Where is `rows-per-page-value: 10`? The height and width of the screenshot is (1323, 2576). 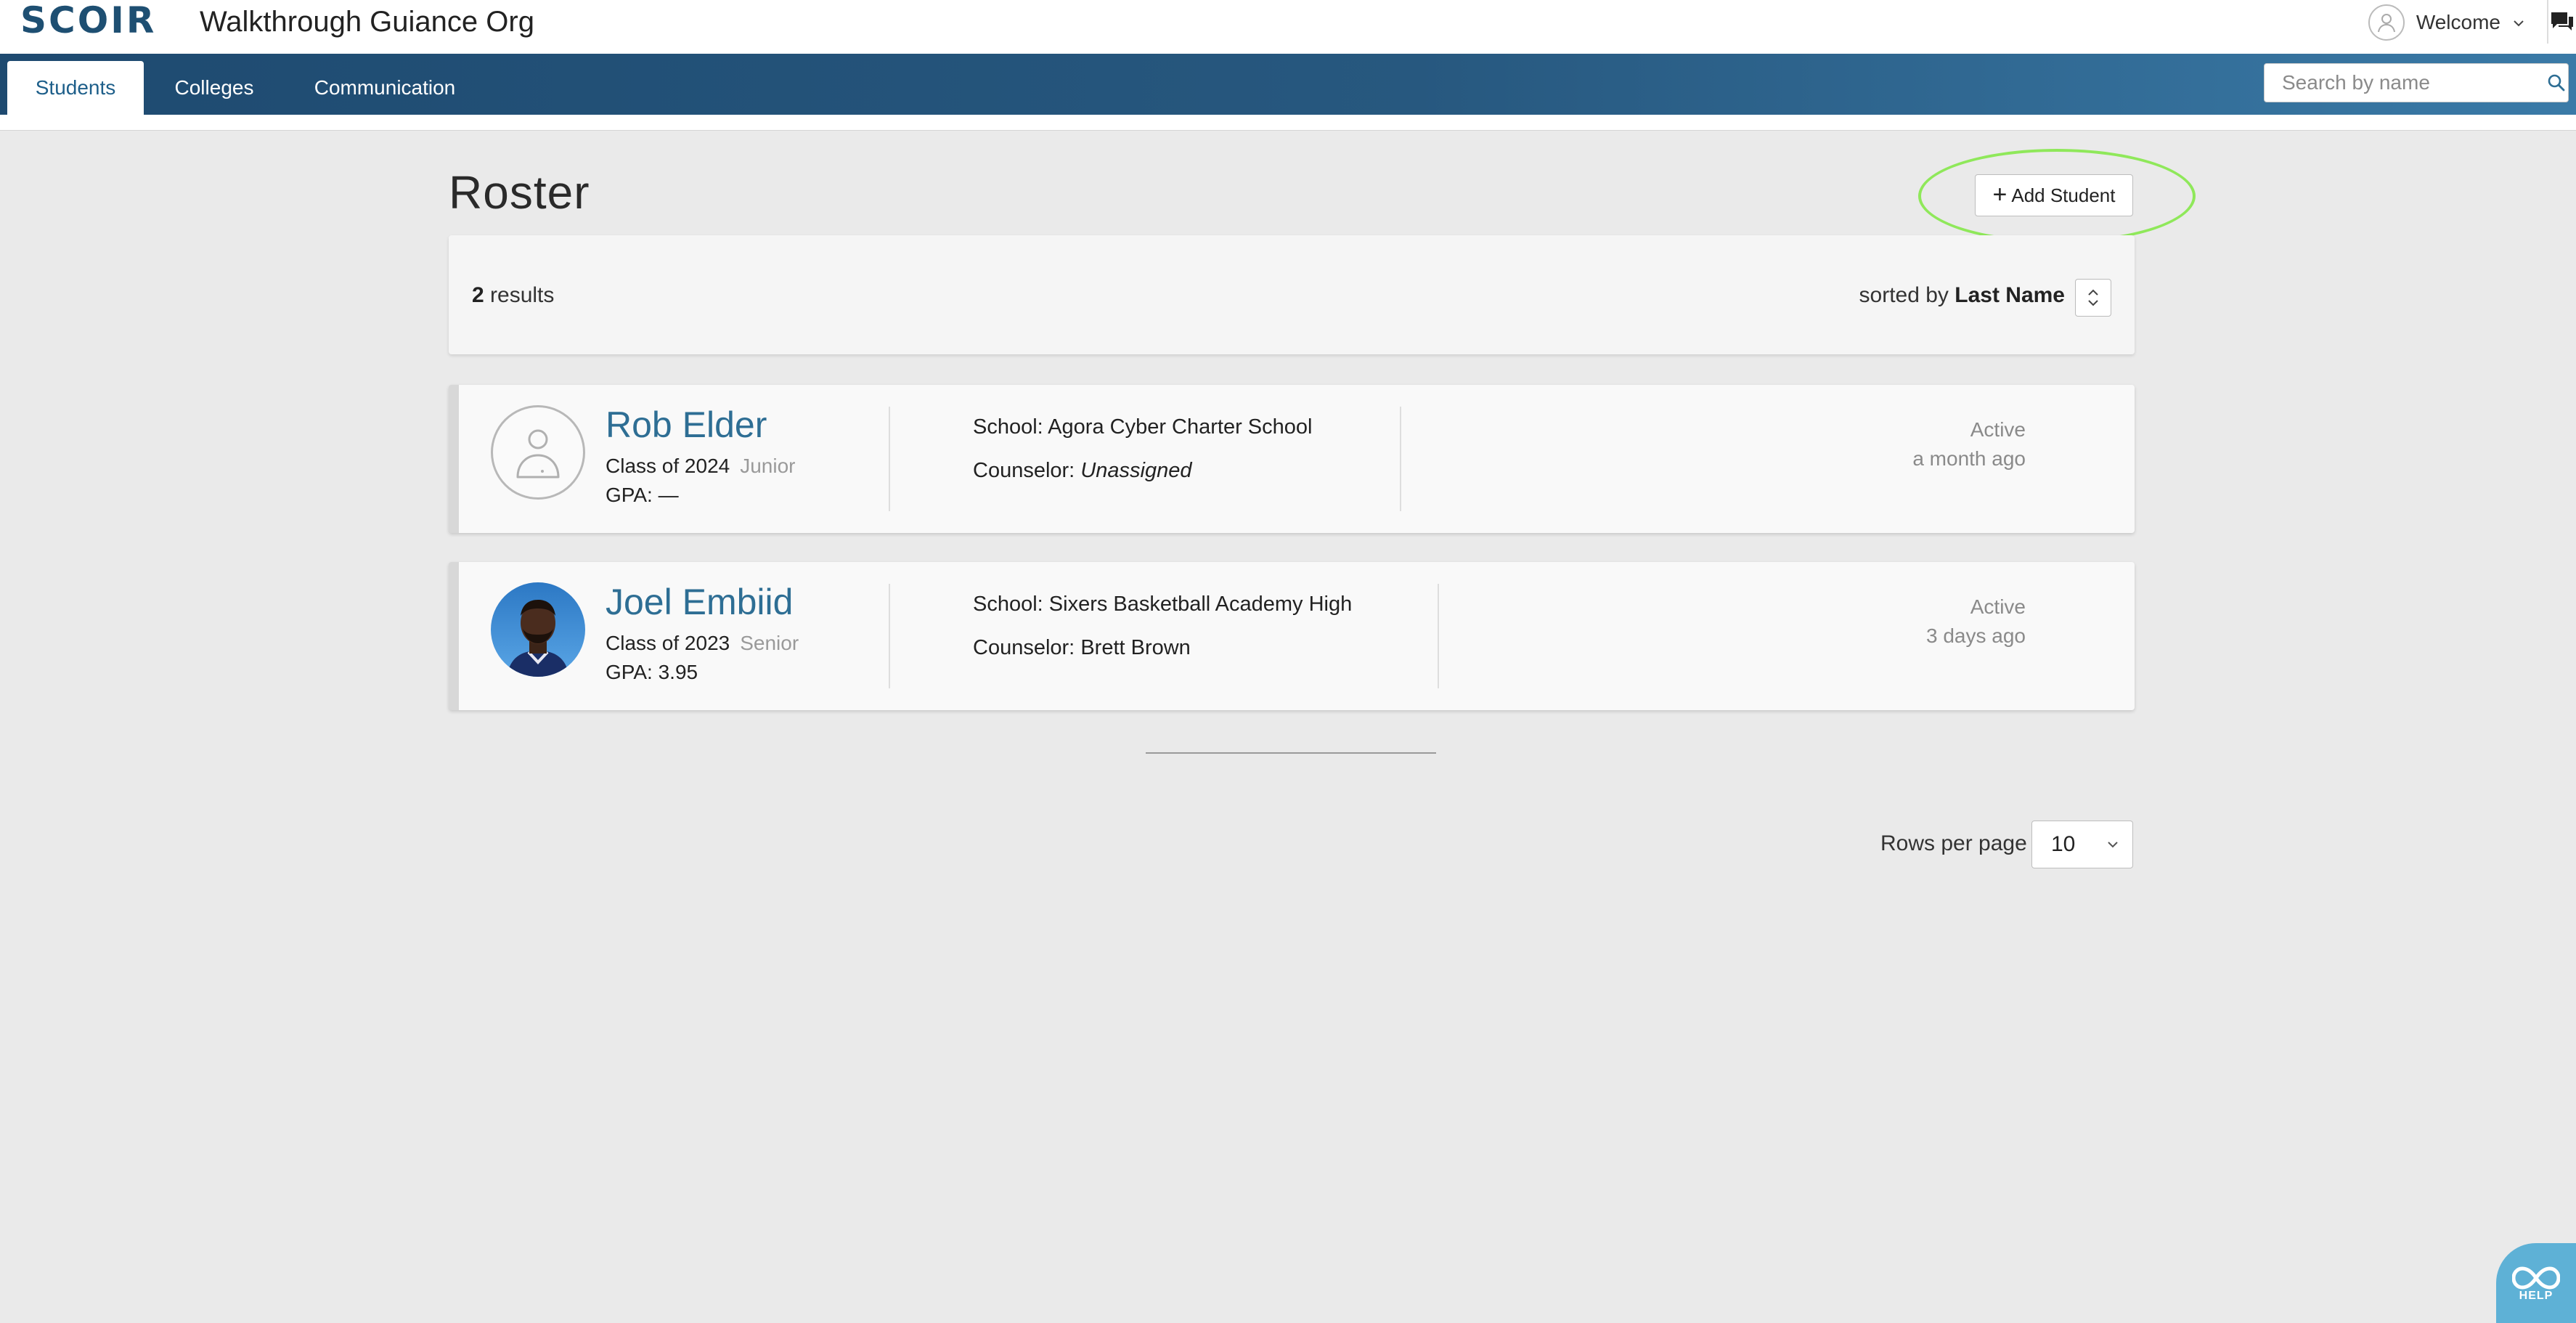
rows-per-page-value: 10 is located at coordinates (2063, 844).